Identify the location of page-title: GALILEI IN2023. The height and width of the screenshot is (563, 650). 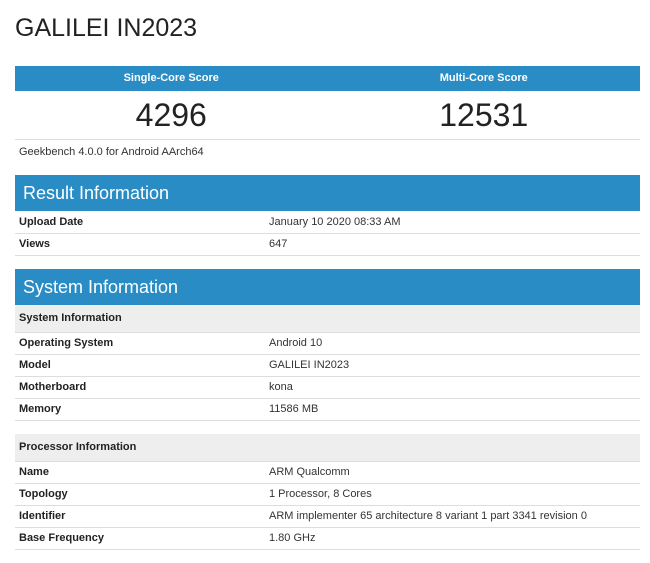
(106, 28).